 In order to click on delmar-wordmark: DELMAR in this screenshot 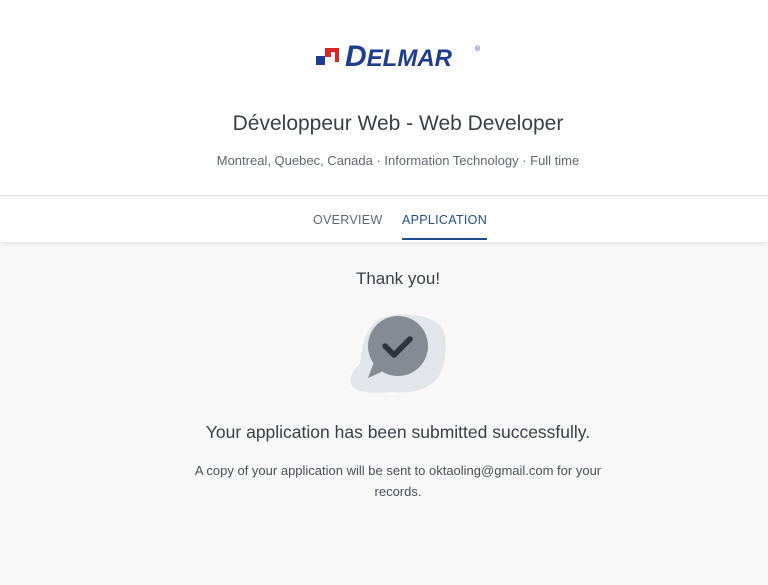, I will do `click(398, 58)`.